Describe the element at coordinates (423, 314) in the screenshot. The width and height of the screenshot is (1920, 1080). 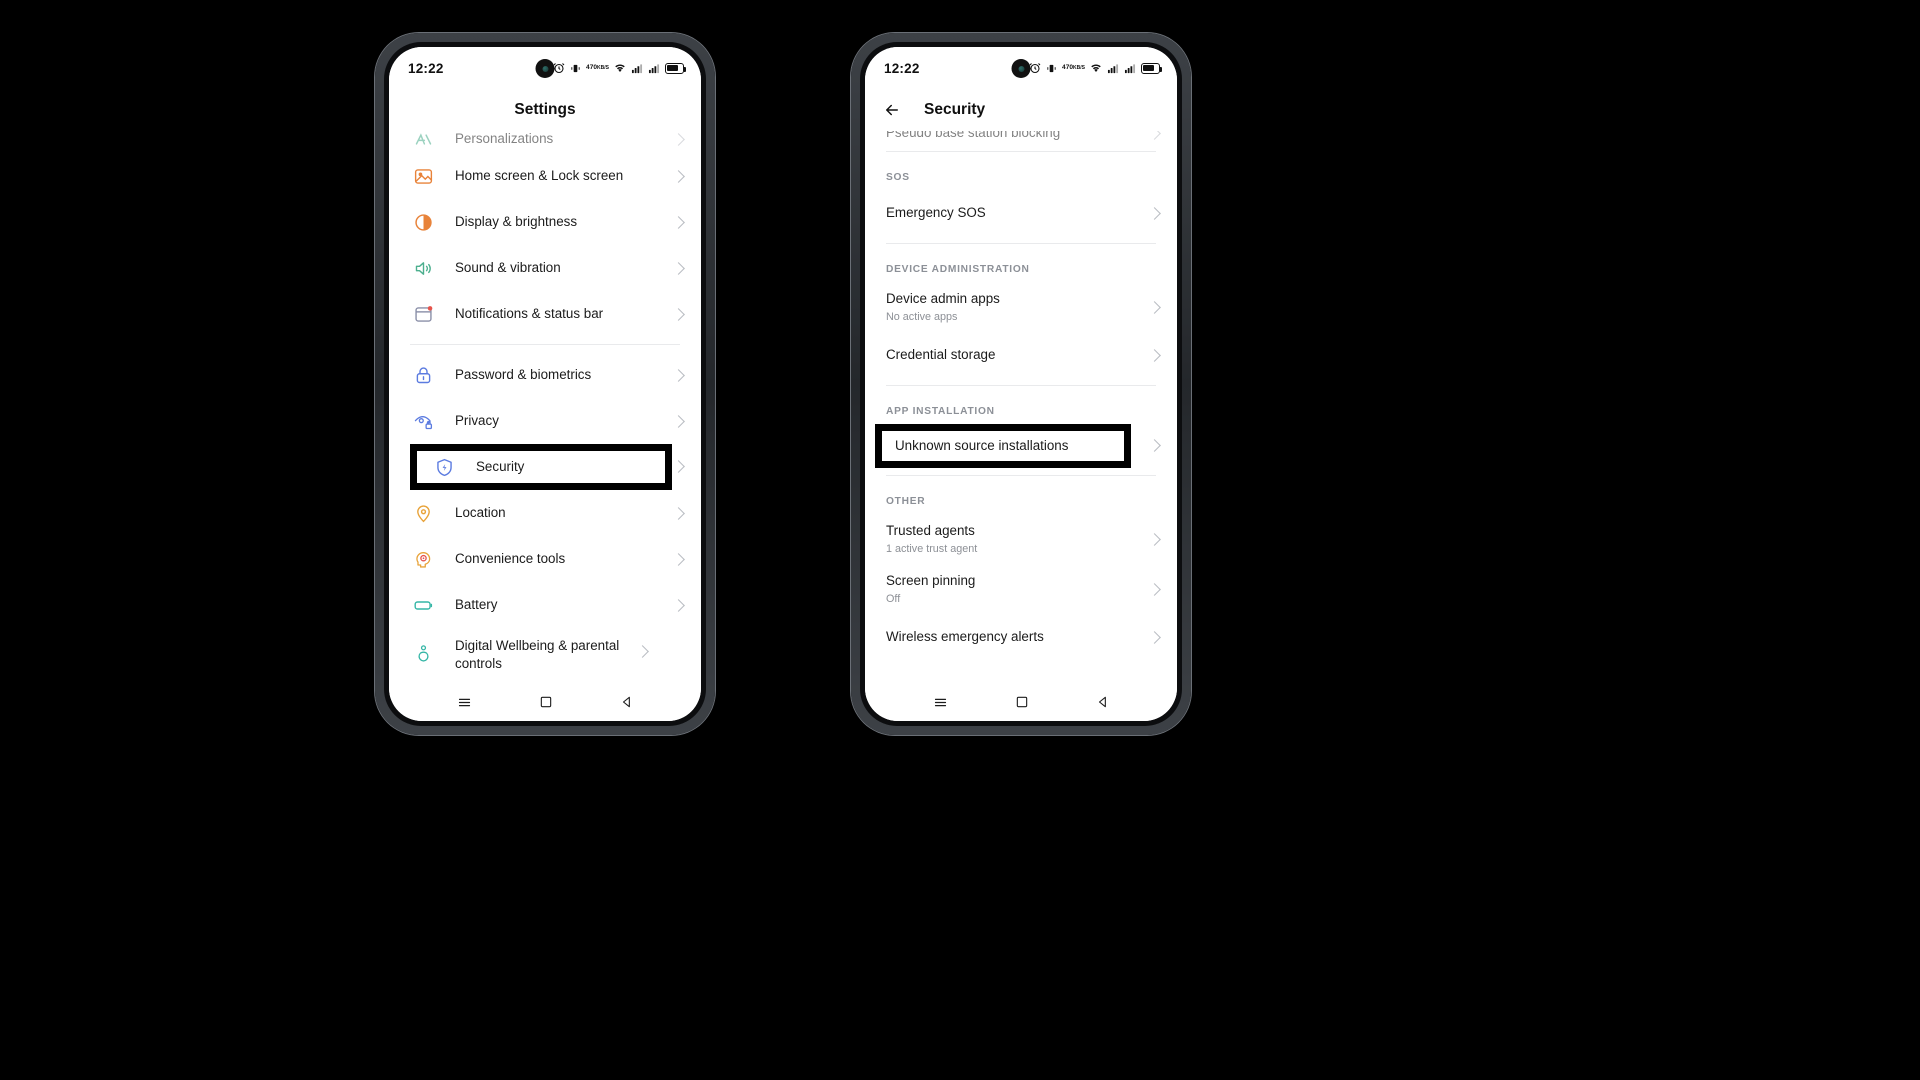
I see `notifications-icon` at that location.